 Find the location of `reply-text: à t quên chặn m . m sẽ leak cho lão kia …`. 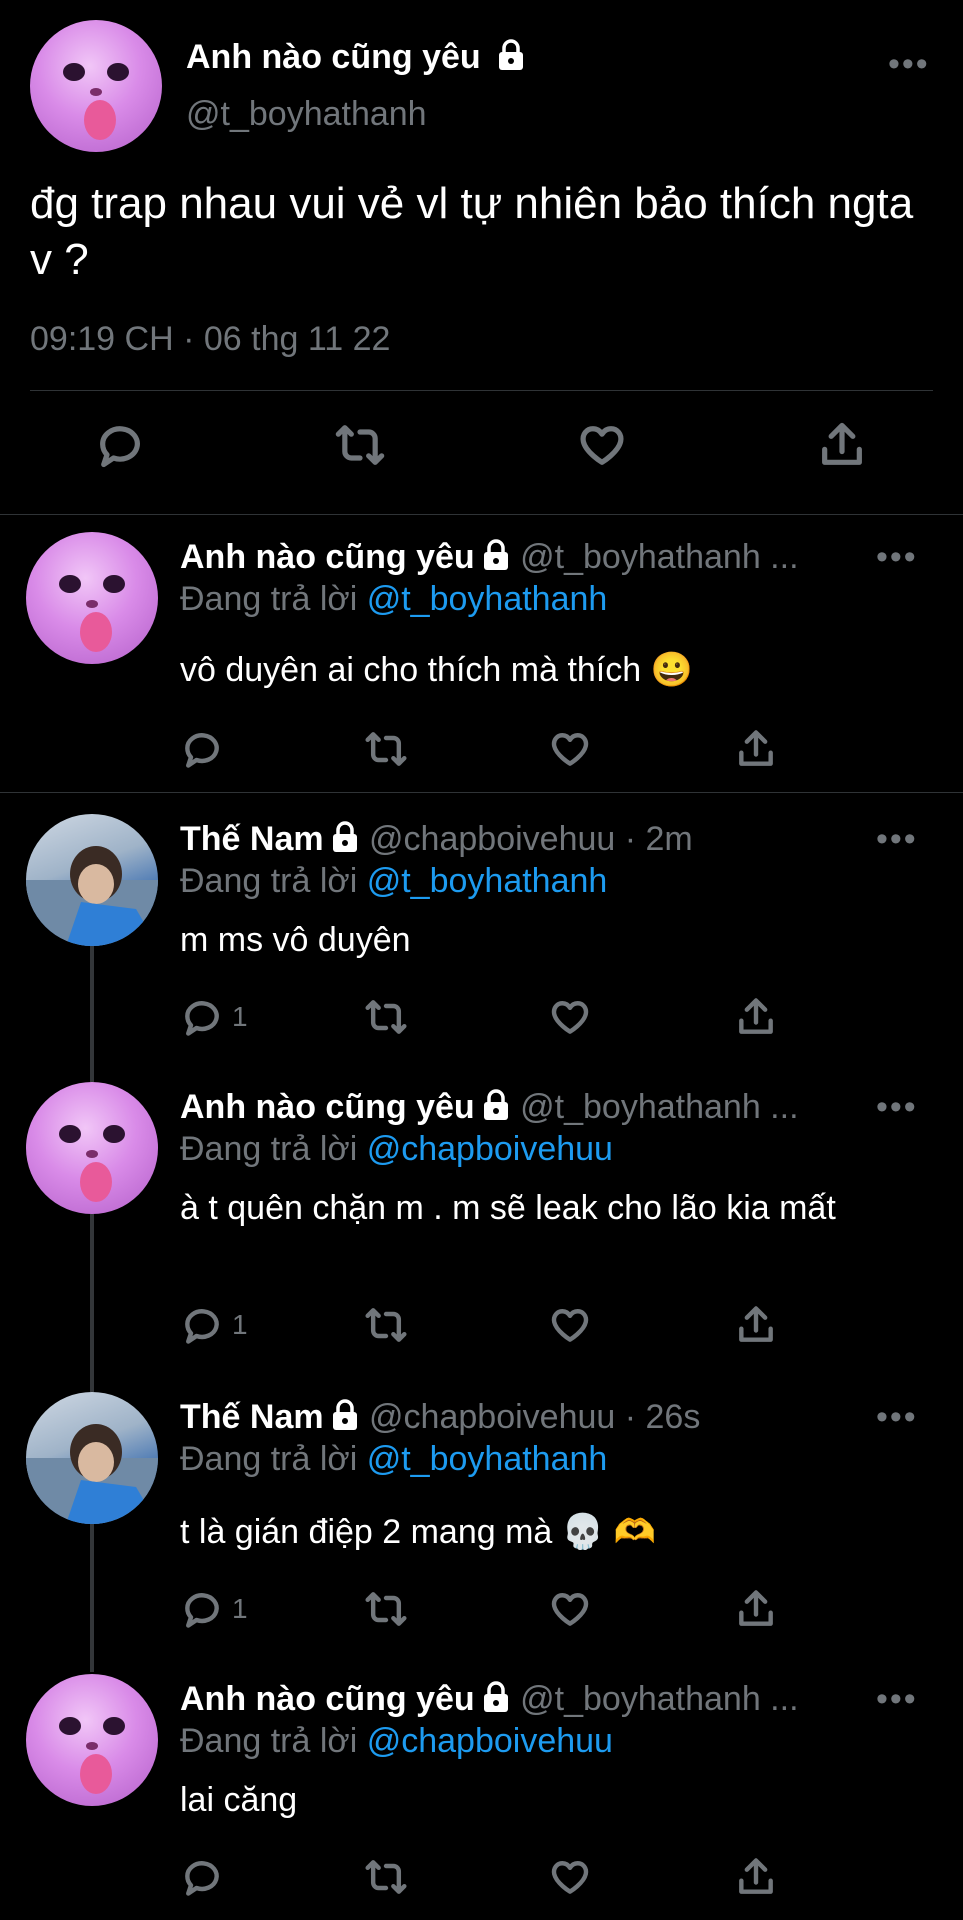

reply-text: à t quên chặn m . m sẽ leak cho lão kia … is located at coordinates (508, 1208).